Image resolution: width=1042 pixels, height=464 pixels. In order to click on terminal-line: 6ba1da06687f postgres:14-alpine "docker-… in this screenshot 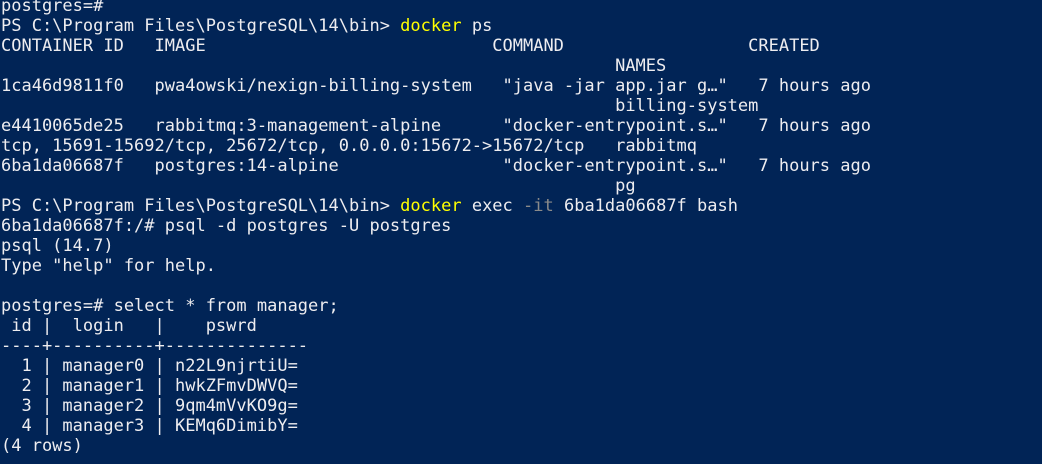, I will do `click(521, 166)`.